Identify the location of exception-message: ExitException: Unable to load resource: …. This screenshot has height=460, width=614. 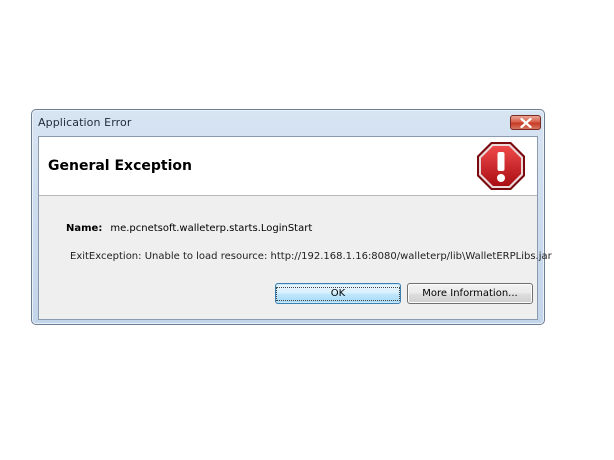
(311, 256).